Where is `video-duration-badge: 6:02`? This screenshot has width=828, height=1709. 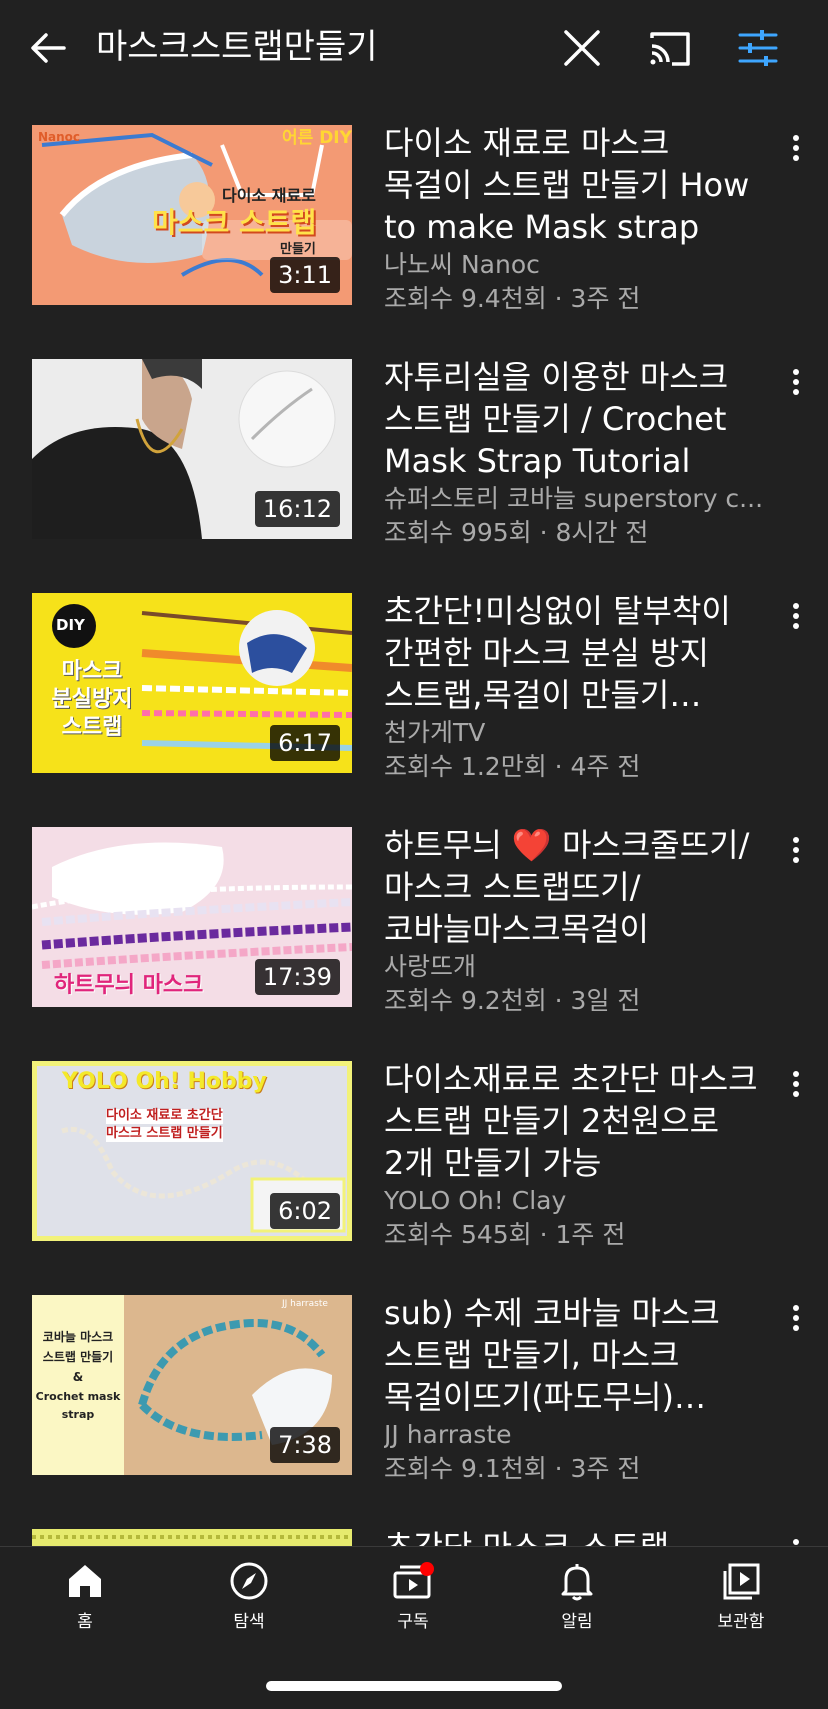
video-duration-badge: 6:02 is located at coordinates (305, 1211).